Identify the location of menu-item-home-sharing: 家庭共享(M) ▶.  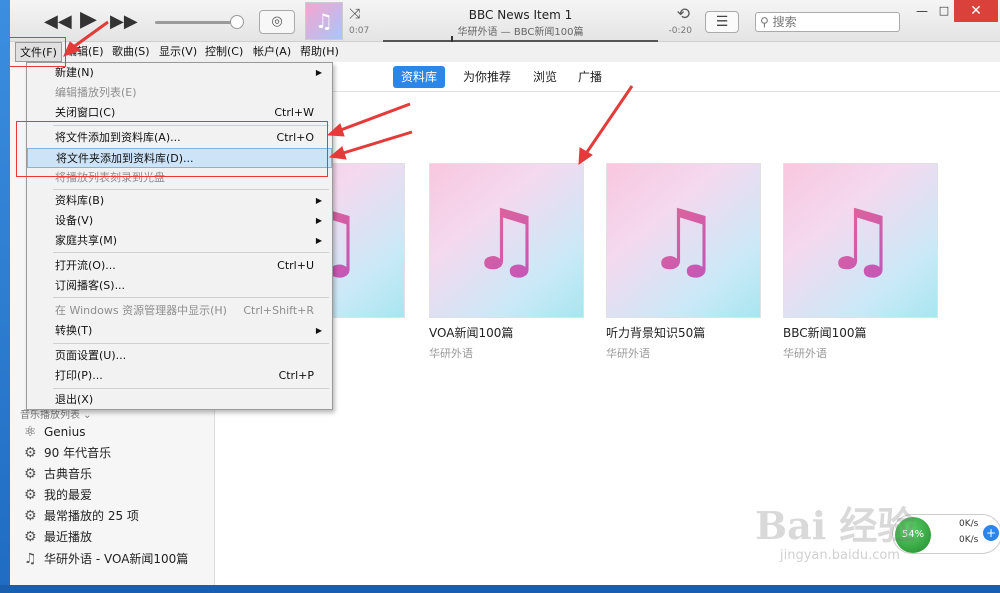
(179, 241).